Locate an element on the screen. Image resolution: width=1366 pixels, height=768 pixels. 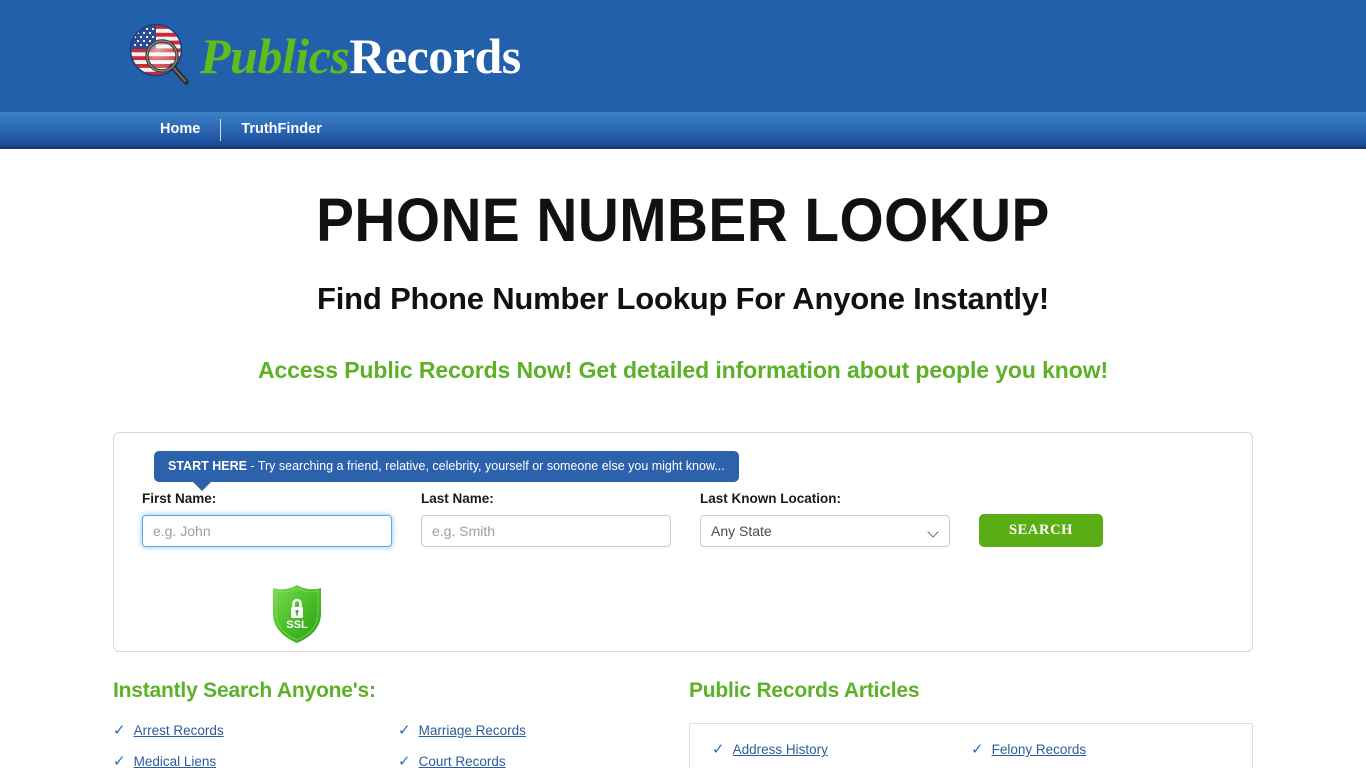
location-select: Any State is located at coordinates (825, 531).